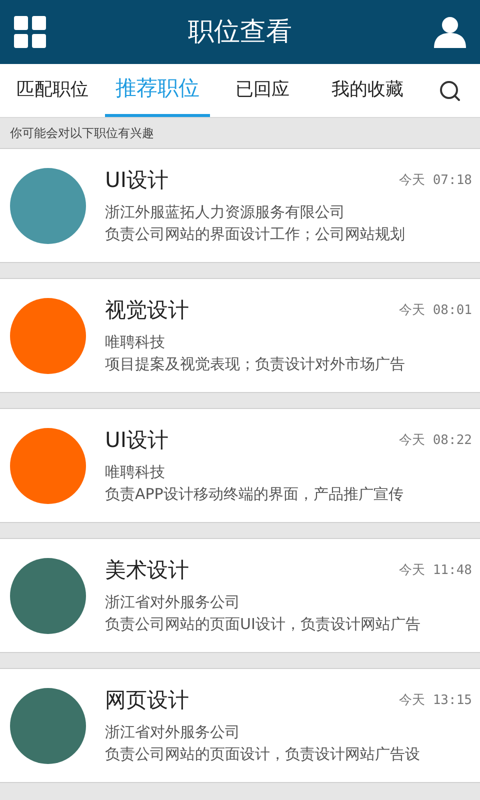 The image size is (480, 800). What do you see at coordinates (225, 212) in the screenshot?
I see `company-name: 浙江外服蓝拓人力资源服务有限公司` at bounding box center [225, 212].